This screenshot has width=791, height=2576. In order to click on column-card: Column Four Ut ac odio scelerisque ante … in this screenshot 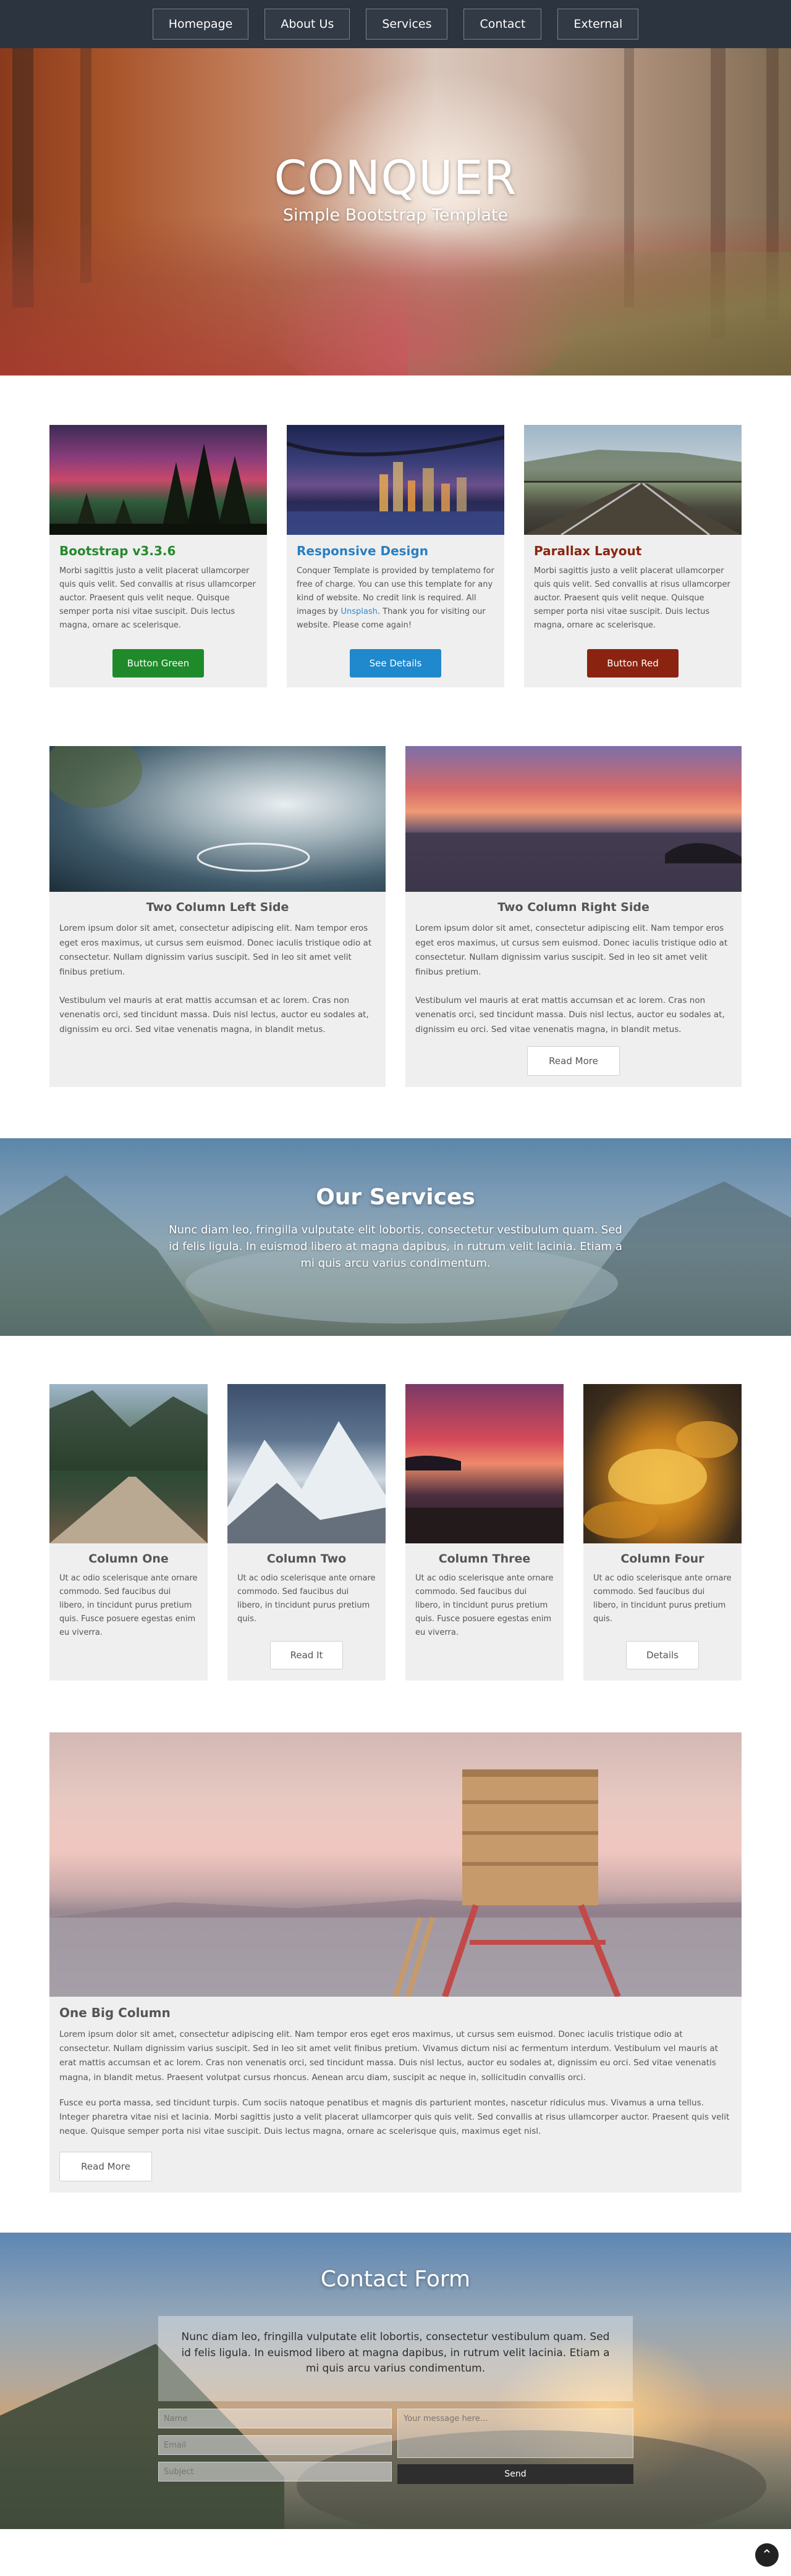, I will do `click(662, 1532)`.